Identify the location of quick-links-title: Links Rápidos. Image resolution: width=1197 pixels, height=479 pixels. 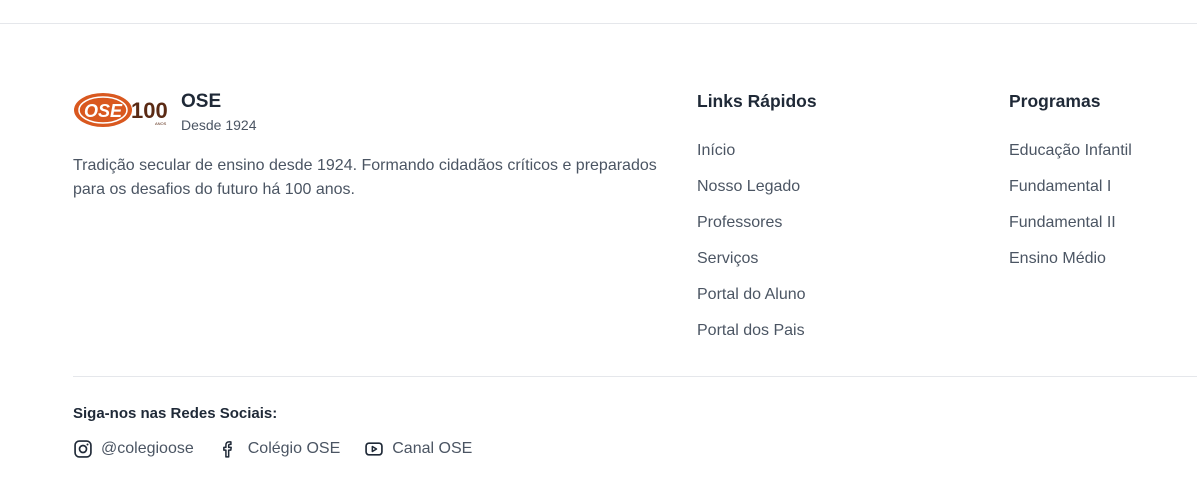
(757, 101).